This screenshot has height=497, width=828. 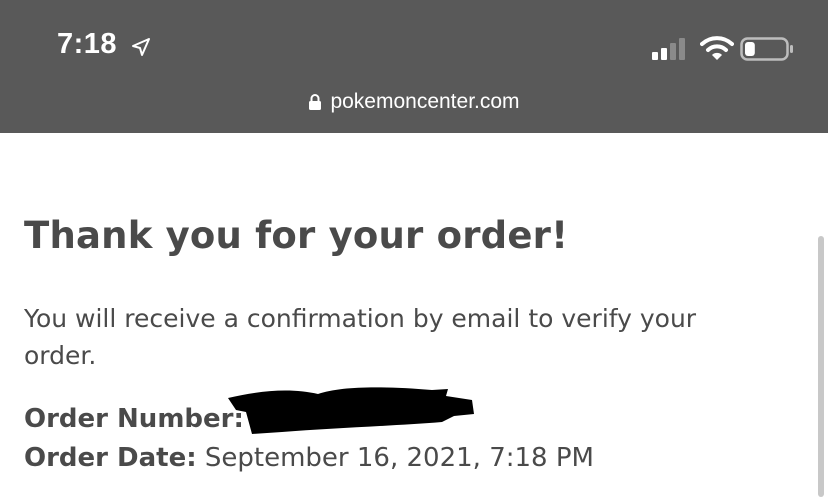 I want to click on page-title: Thank you for your order!, so click(x=296, y=235).